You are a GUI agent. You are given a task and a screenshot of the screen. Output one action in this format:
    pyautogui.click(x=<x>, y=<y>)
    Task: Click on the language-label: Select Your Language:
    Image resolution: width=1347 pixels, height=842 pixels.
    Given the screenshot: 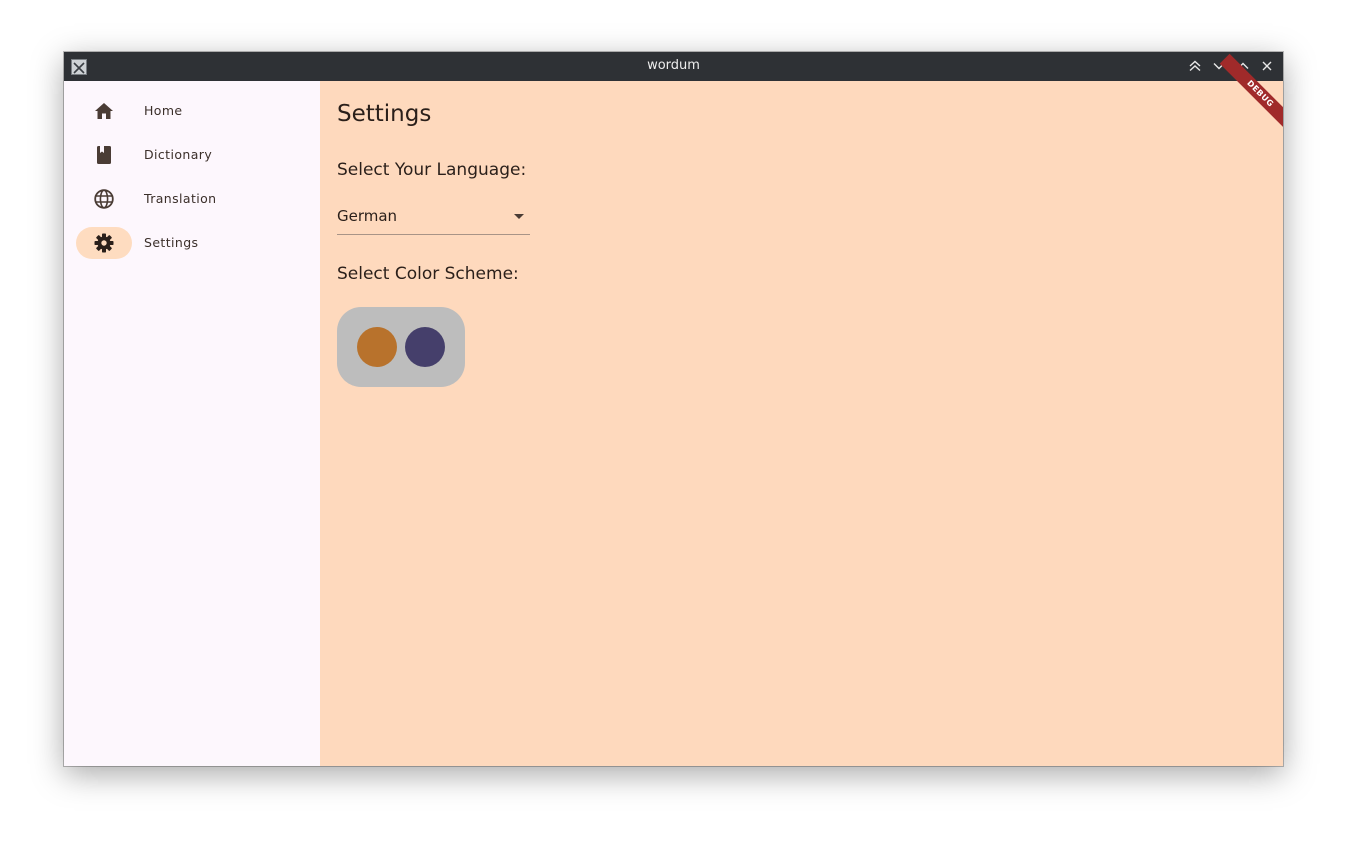 What is the action you would take?
    pyautogui.click(x=432, y=170)
    